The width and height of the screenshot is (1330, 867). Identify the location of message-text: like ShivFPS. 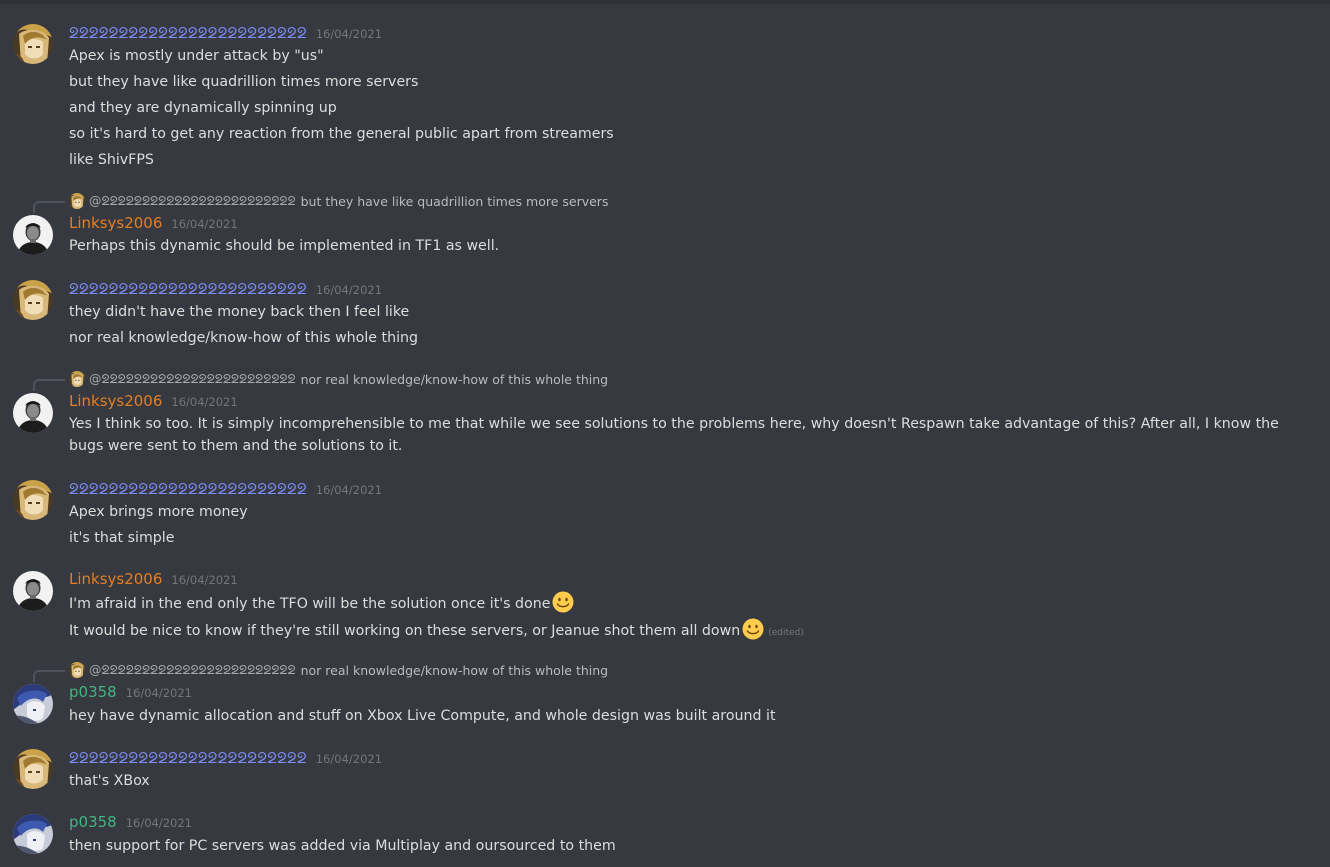
(111, 160).